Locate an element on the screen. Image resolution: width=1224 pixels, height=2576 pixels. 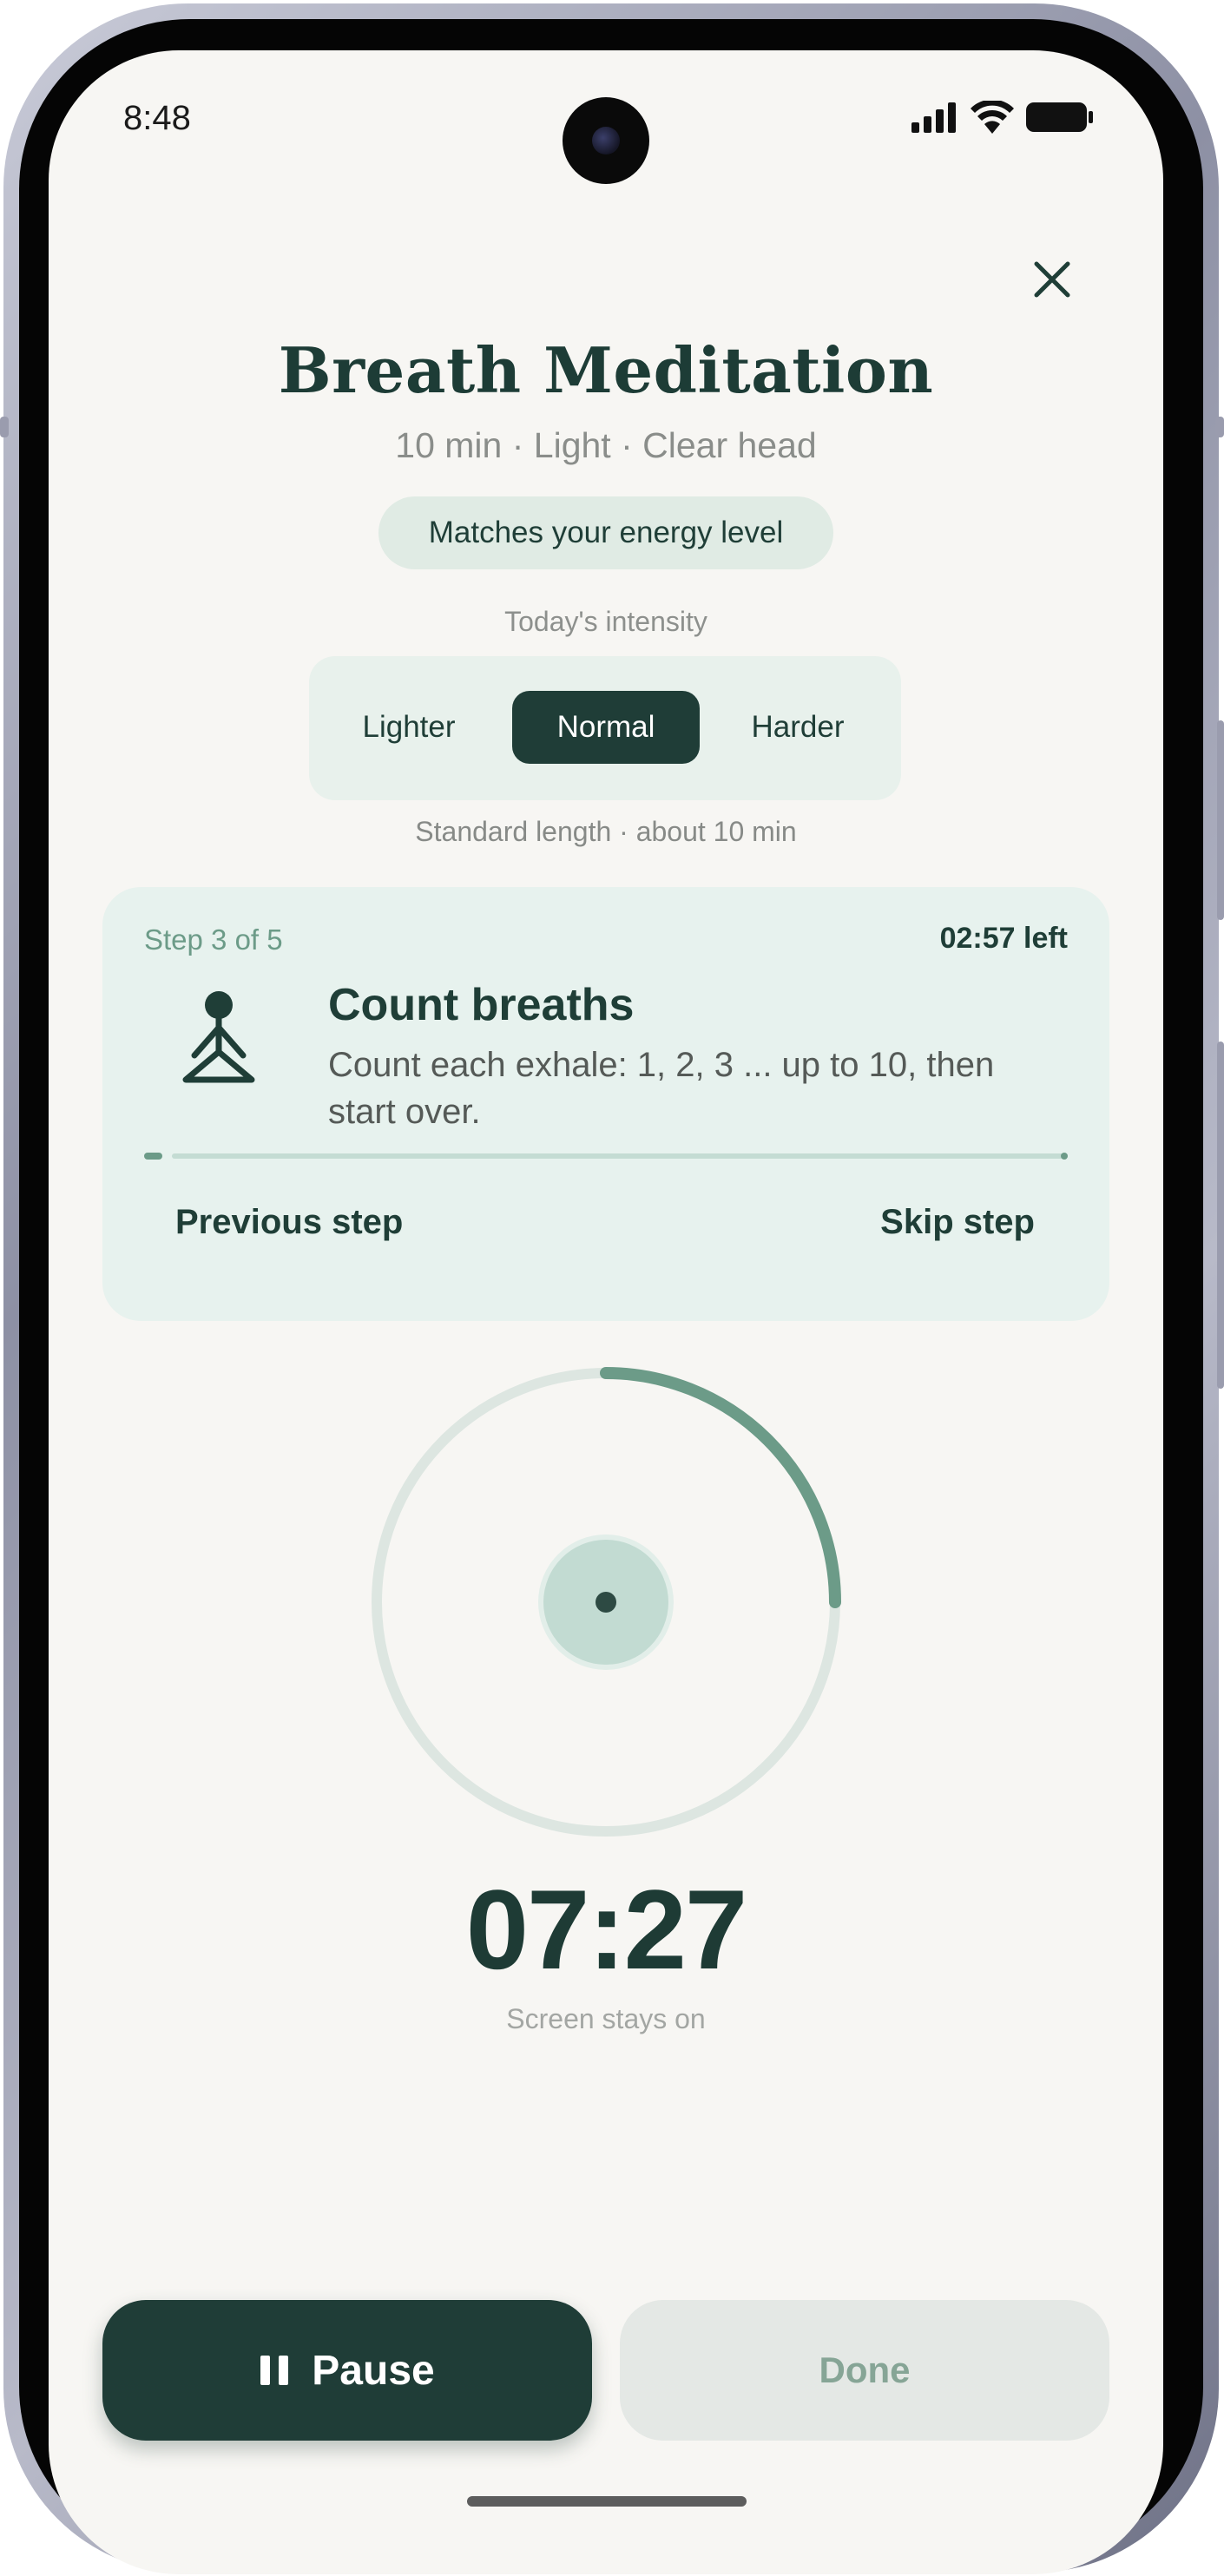
wifi-icon is located at coordinates (992, 117).